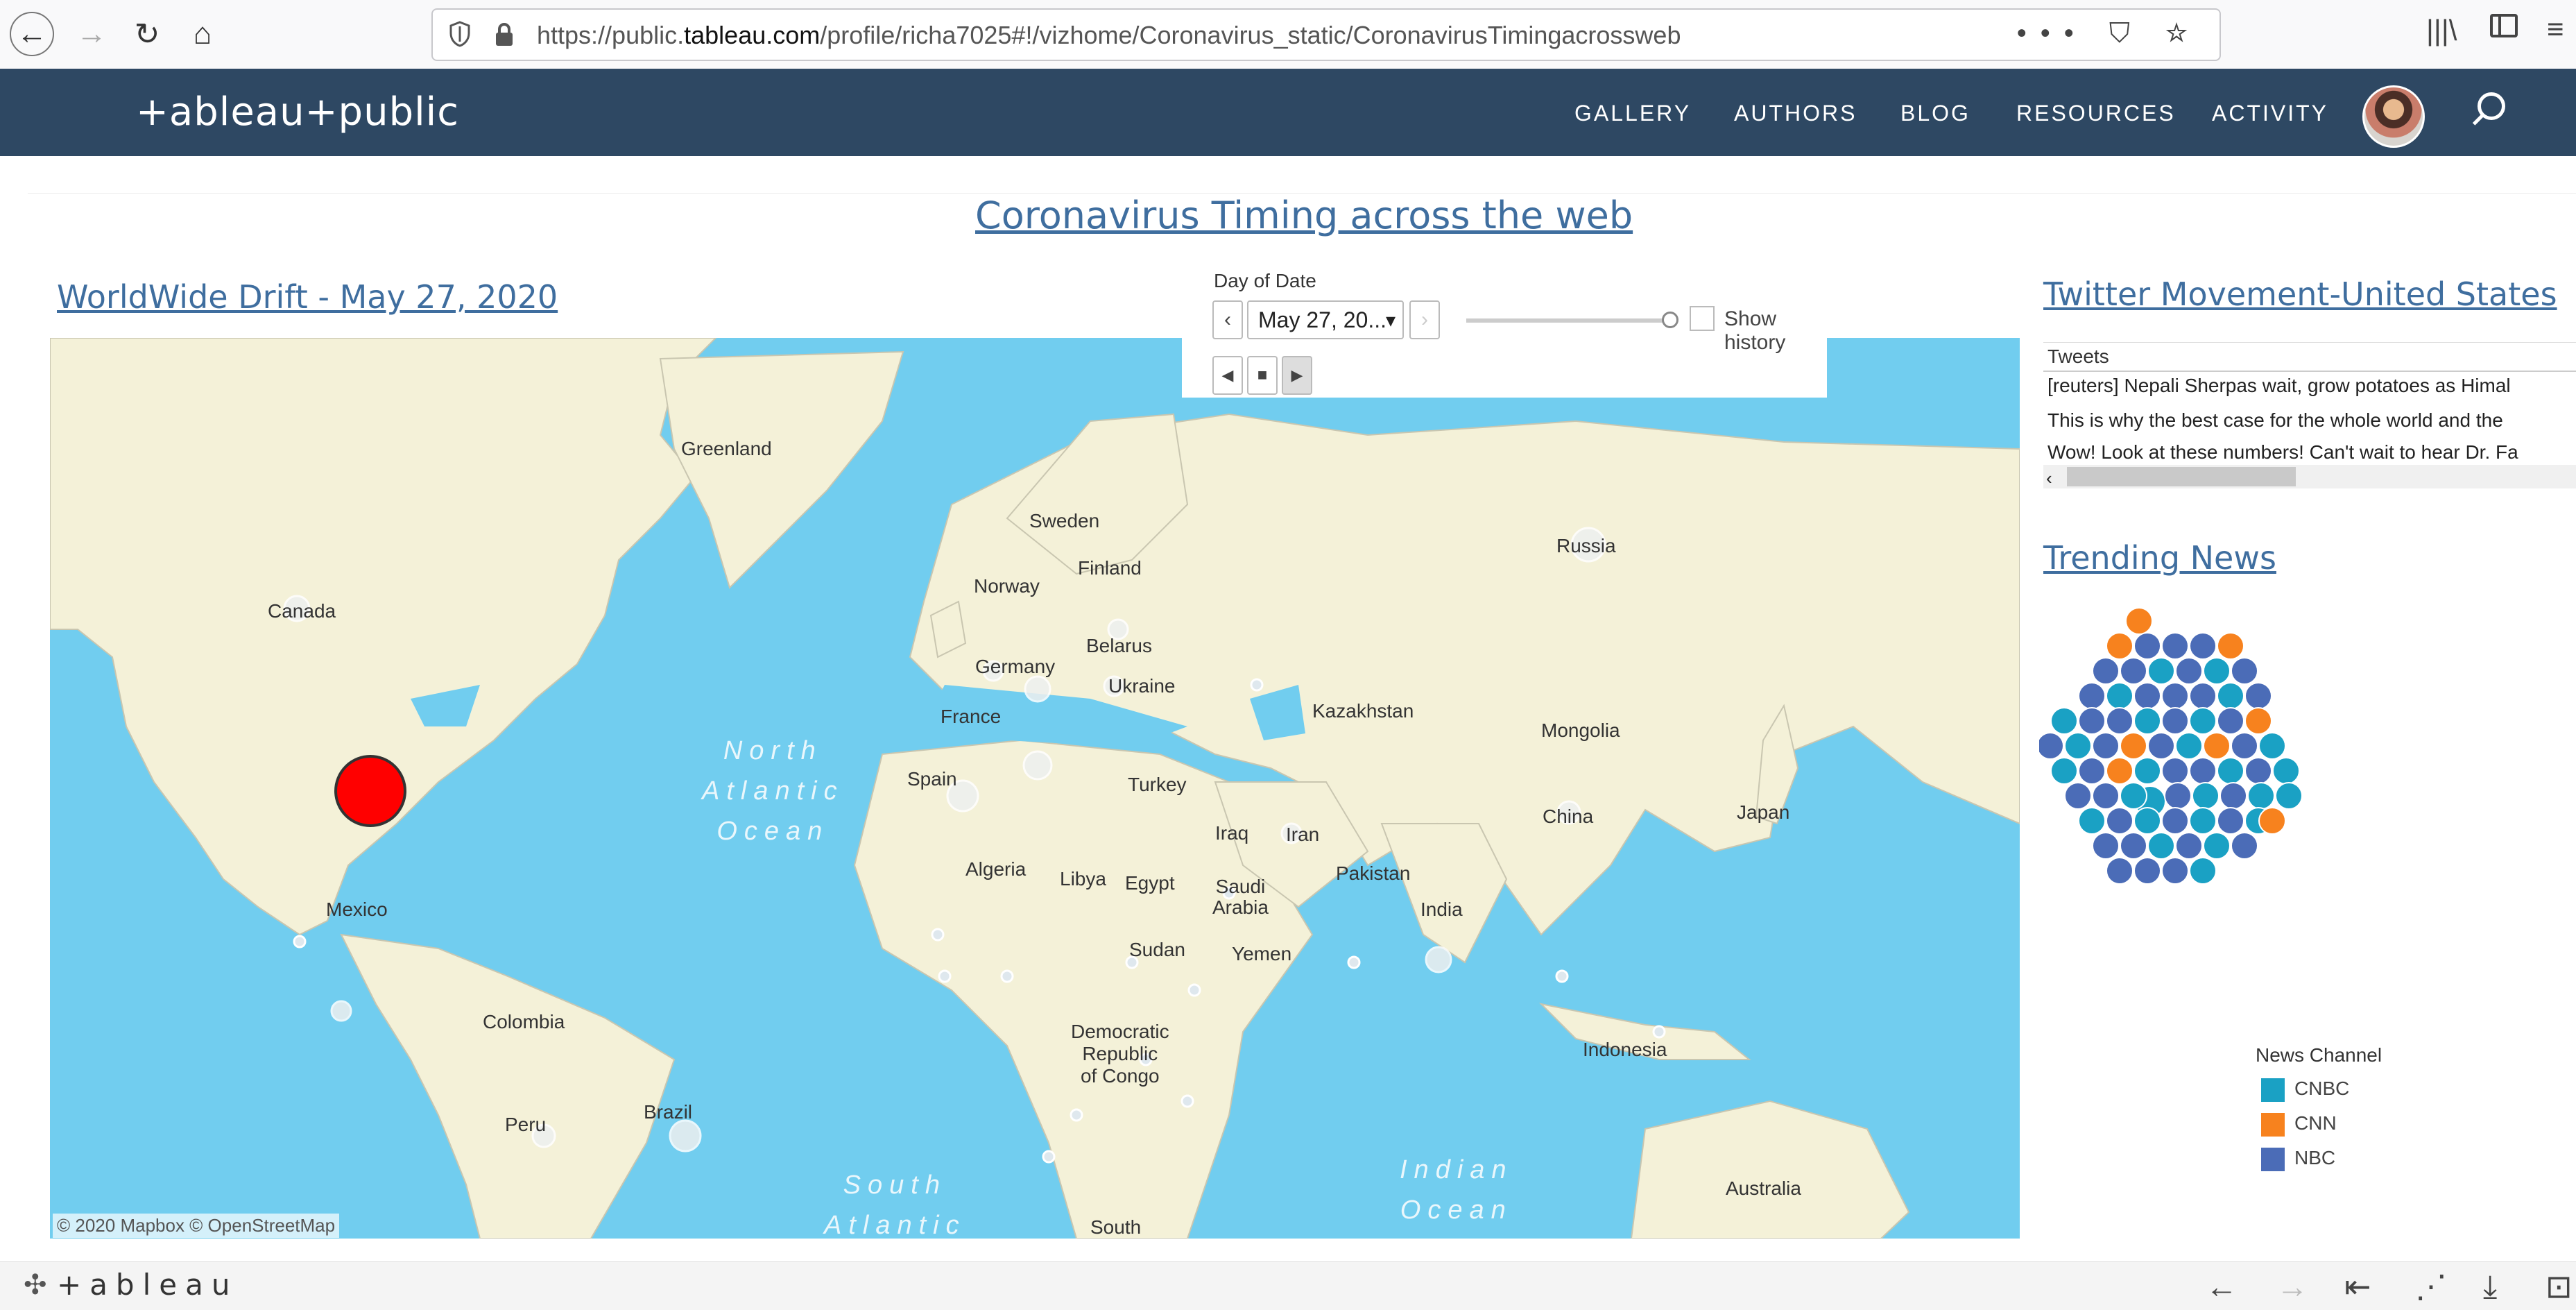 The width and height of the screenshot is (2576, 1310). I want to click on search-icon, so click(2491, 106).